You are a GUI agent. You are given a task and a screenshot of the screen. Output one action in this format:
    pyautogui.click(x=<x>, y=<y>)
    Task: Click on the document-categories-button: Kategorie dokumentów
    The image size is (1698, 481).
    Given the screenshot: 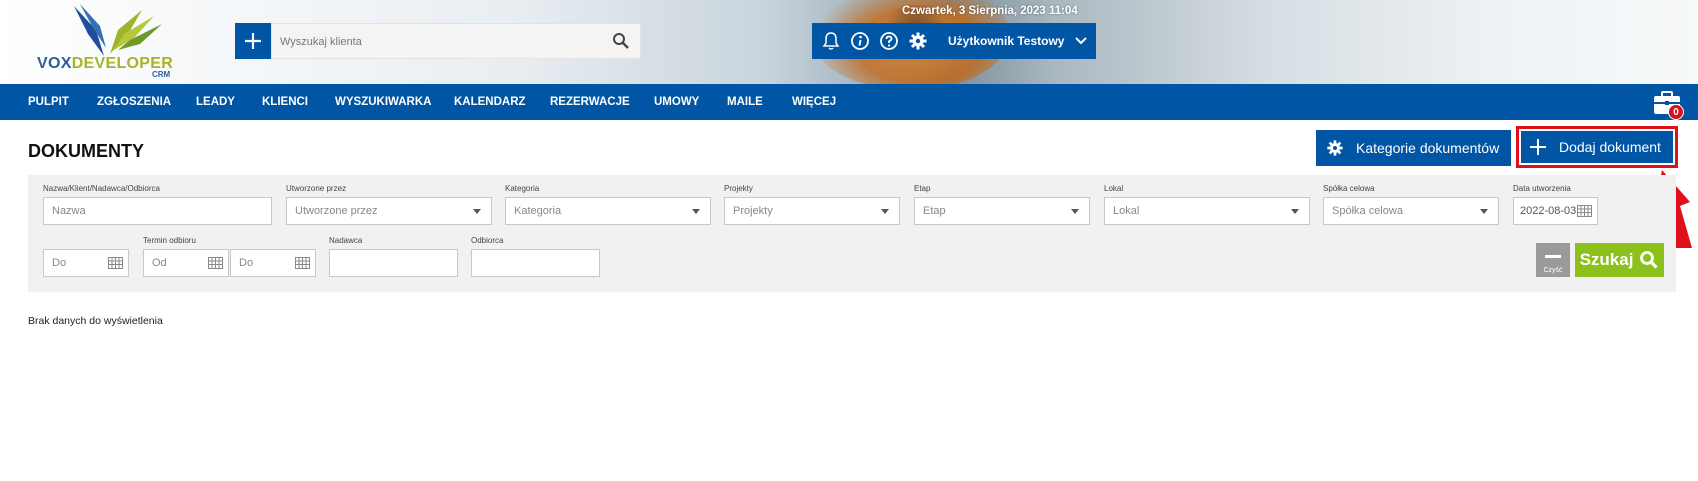 What is the action you would take?
    pyautogui.click(x=1413, y=148)
    